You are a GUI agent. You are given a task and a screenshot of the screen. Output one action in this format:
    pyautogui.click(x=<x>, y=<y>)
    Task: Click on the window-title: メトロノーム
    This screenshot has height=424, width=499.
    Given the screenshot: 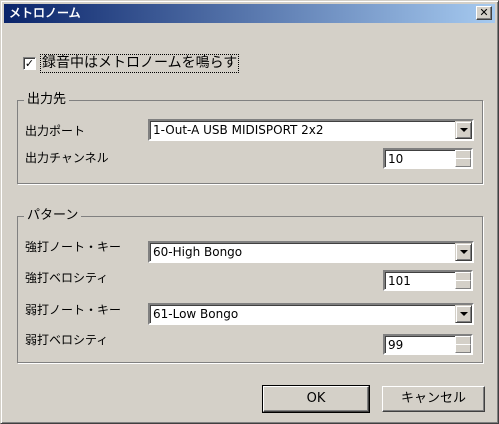 What is the action you would take?
    pyautogui.click(x=45, y=13)
    